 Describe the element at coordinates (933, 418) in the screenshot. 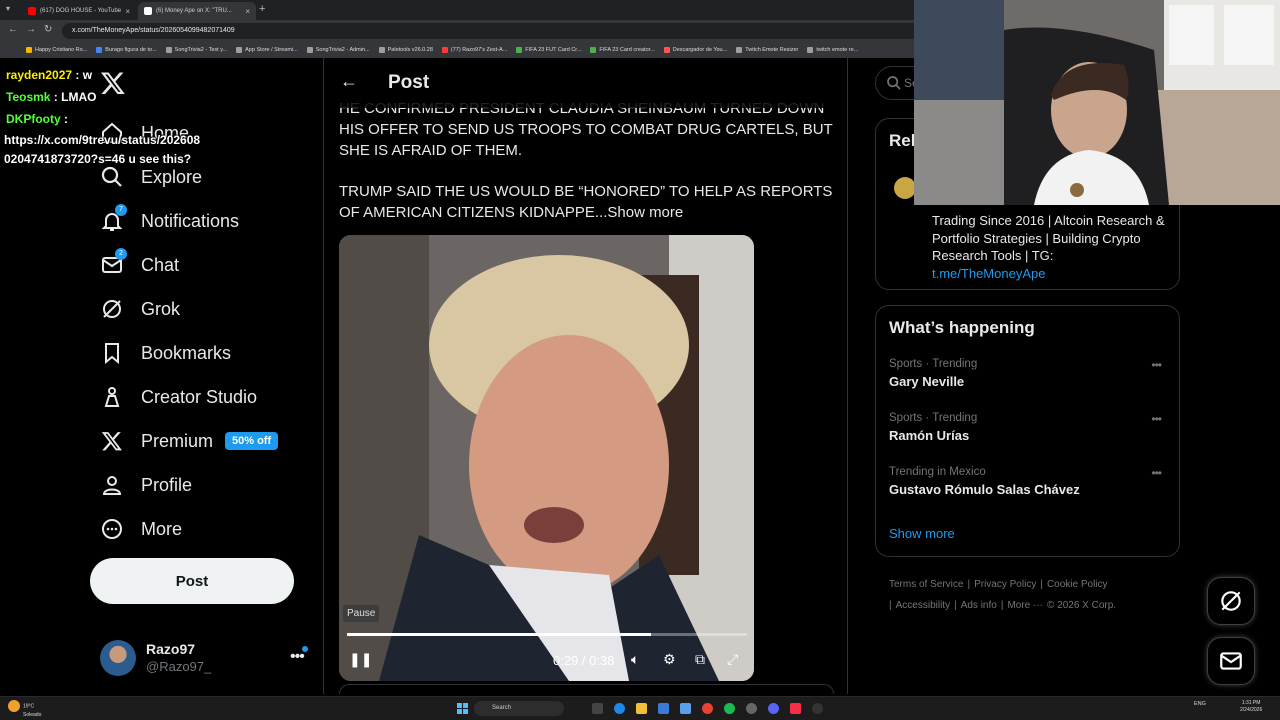

I see `trend-category: Sports · Trending` at that location.